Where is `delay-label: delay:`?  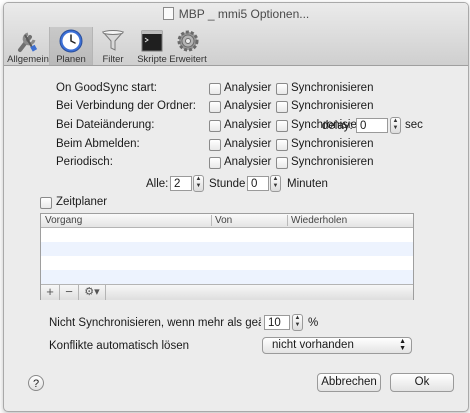 delay-label: delay: is located at coordinates (337, 126).